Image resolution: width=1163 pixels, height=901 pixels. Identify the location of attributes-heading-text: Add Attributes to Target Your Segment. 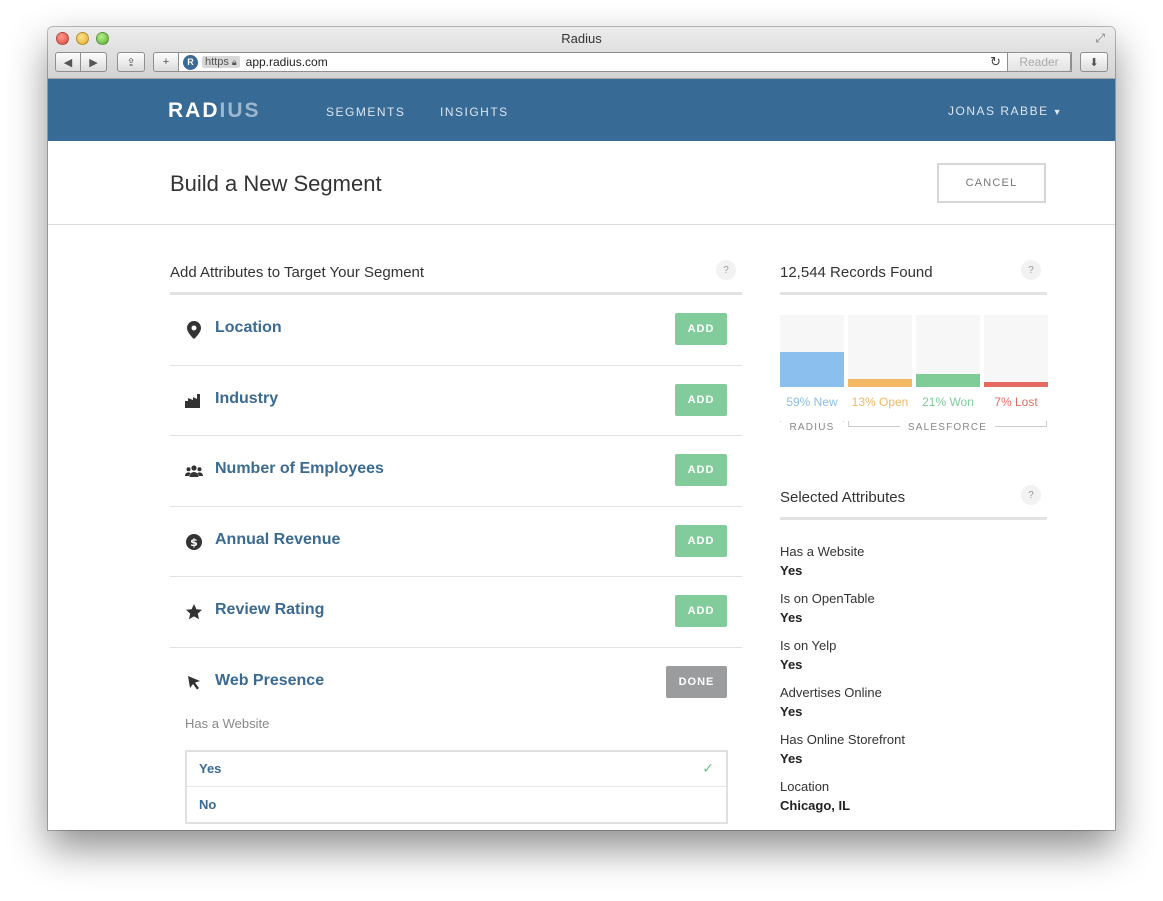
(297, 272).